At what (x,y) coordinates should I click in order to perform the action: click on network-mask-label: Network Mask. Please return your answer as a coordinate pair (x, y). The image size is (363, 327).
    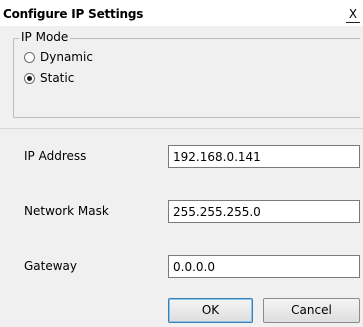
    Looking at the image, I should click on (66, 211).